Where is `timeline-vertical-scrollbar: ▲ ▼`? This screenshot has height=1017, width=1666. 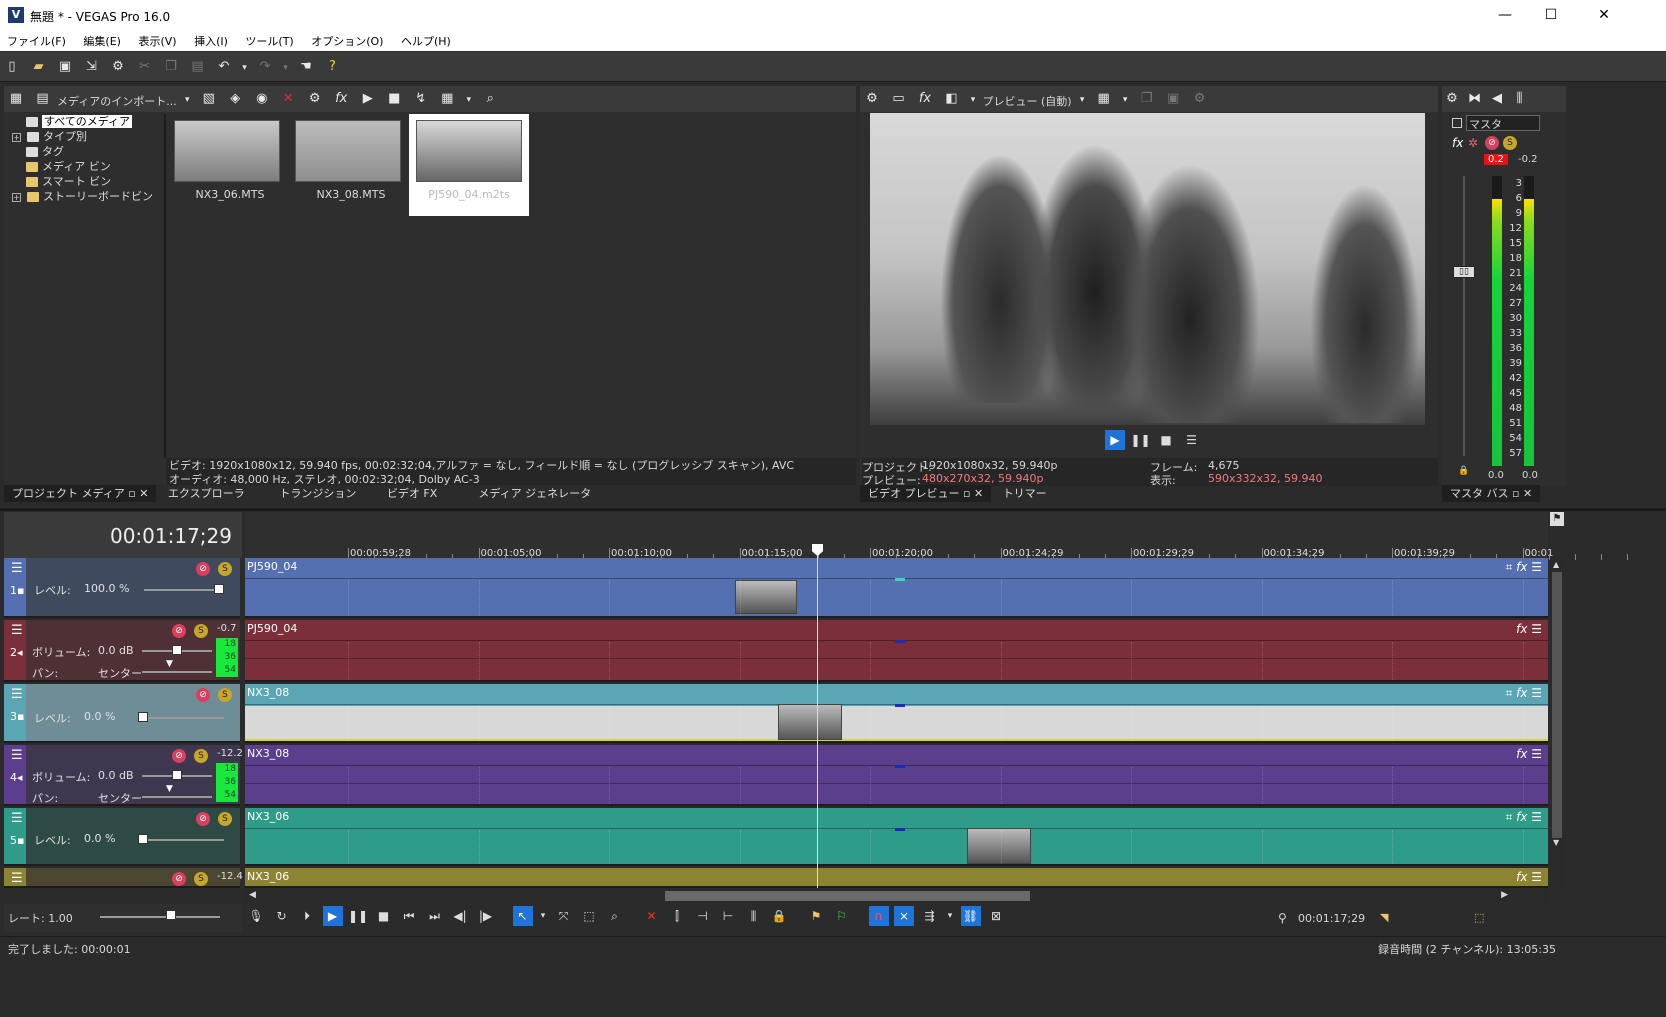 timeline-vertical-scrollbar: ▲ ▼ is located at coordinates (1557, 723).